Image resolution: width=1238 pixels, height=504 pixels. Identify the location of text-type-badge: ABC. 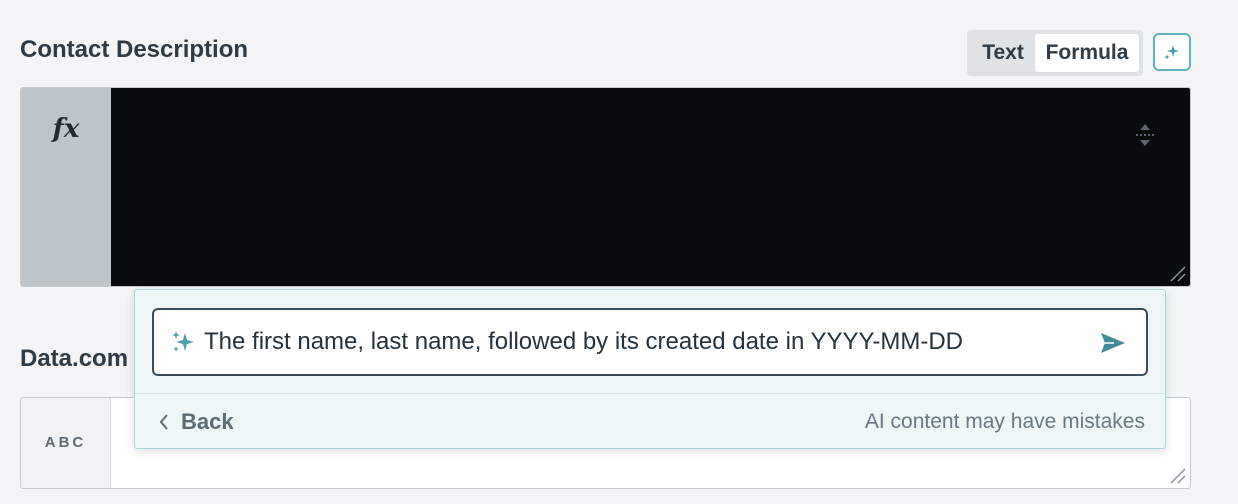
(66, 443).